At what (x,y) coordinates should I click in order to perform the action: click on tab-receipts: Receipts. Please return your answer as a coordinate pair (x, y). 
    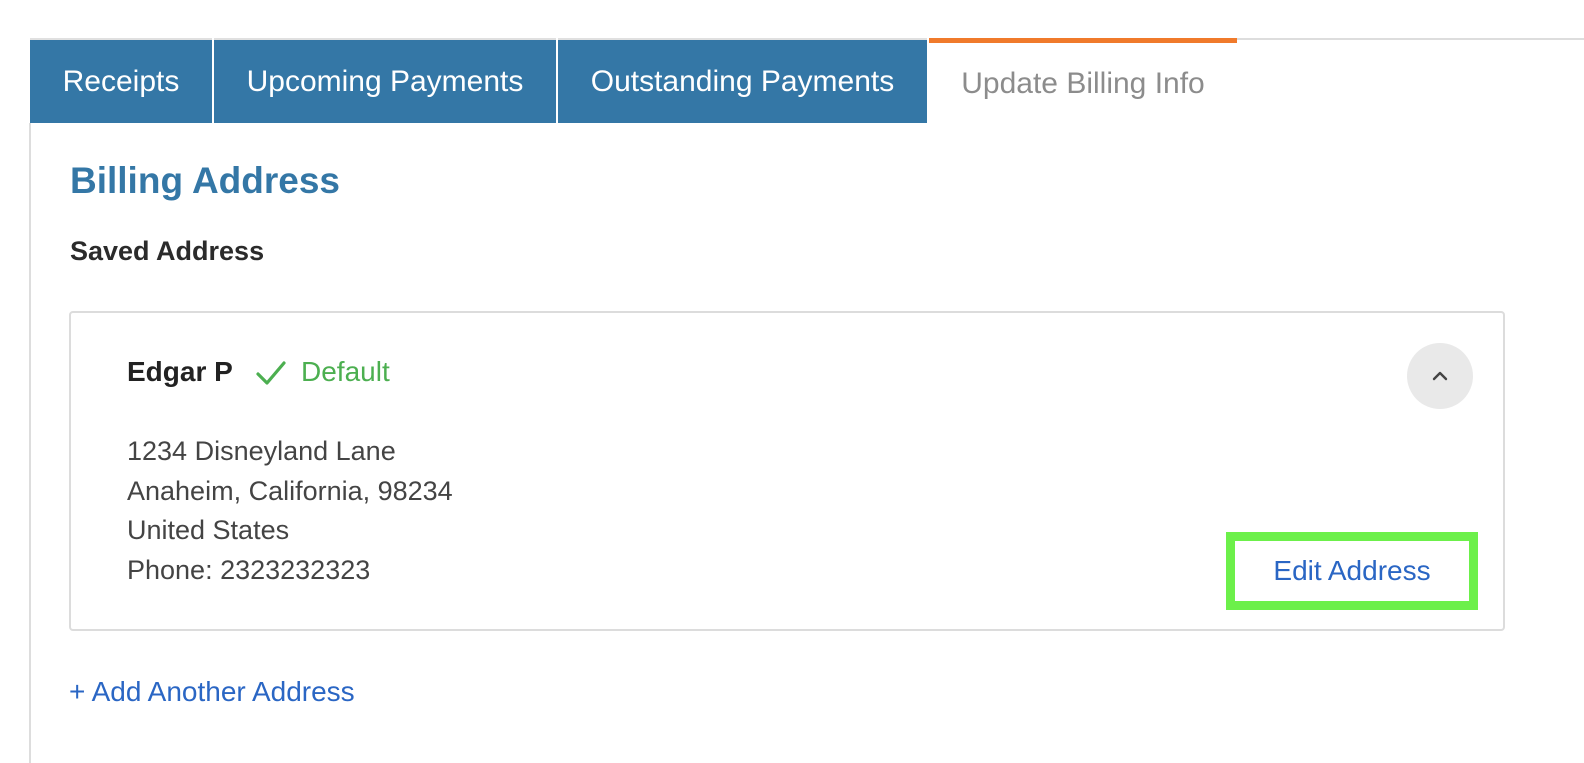
    Looking at the image, I should click on (121, 80).